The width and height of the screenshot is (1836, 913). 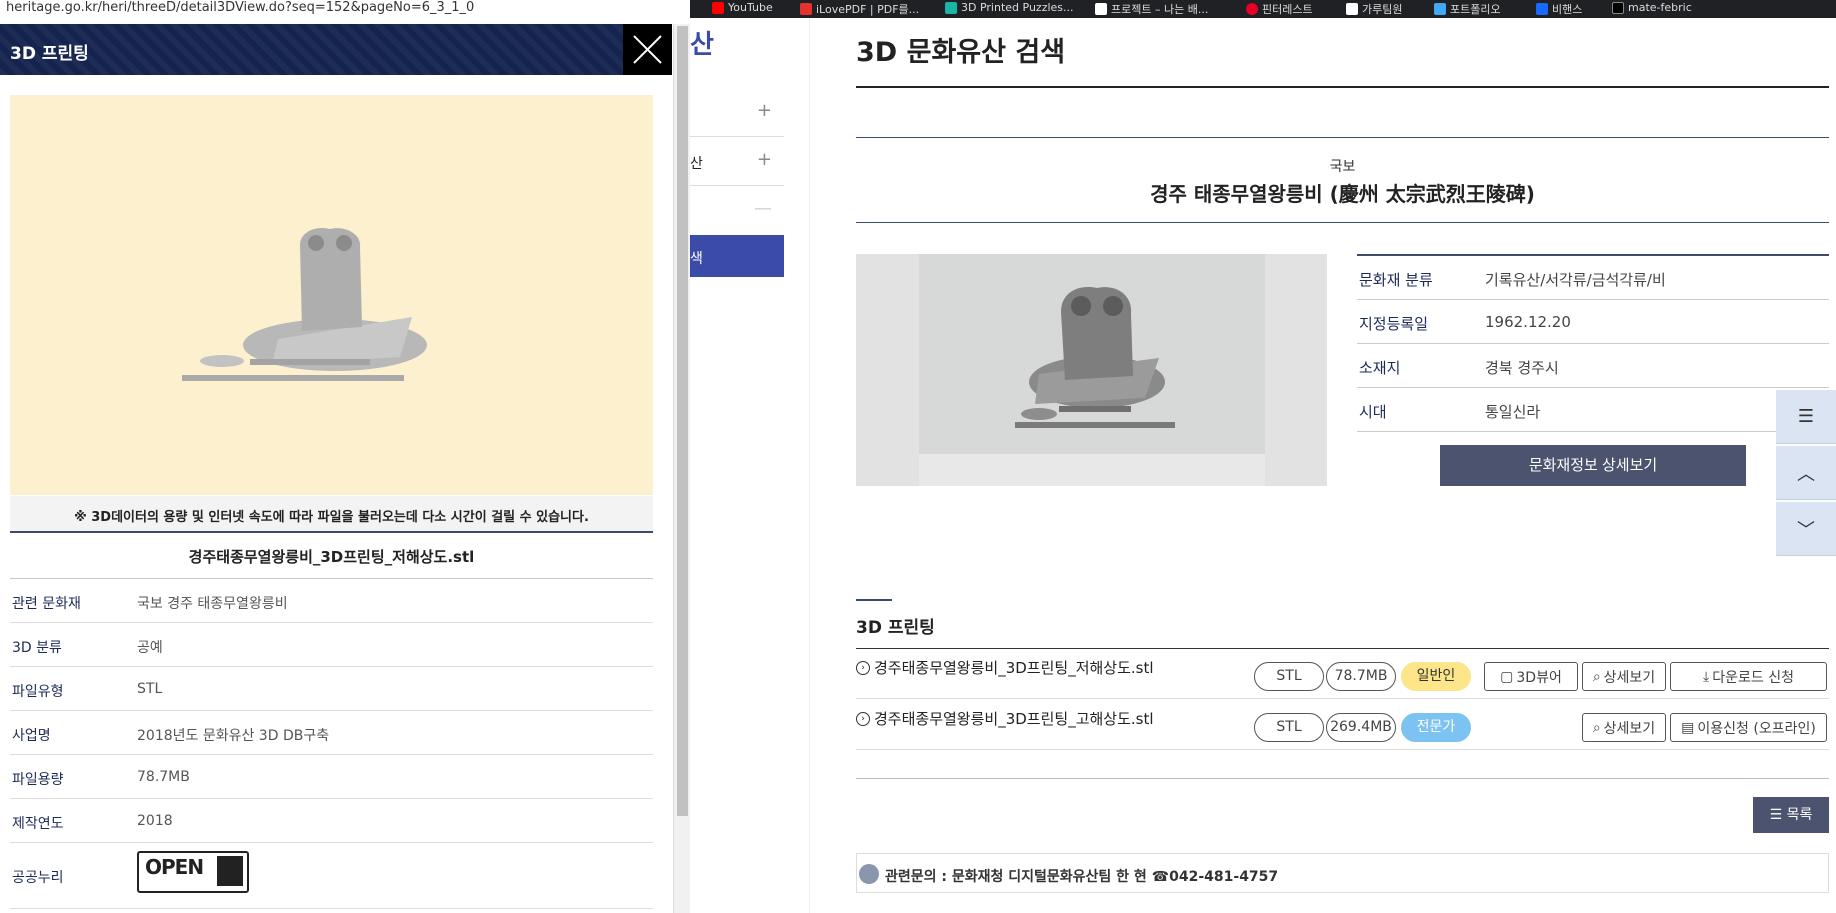 I want to click on pinterest-icon, so click(x=1252, y=9).